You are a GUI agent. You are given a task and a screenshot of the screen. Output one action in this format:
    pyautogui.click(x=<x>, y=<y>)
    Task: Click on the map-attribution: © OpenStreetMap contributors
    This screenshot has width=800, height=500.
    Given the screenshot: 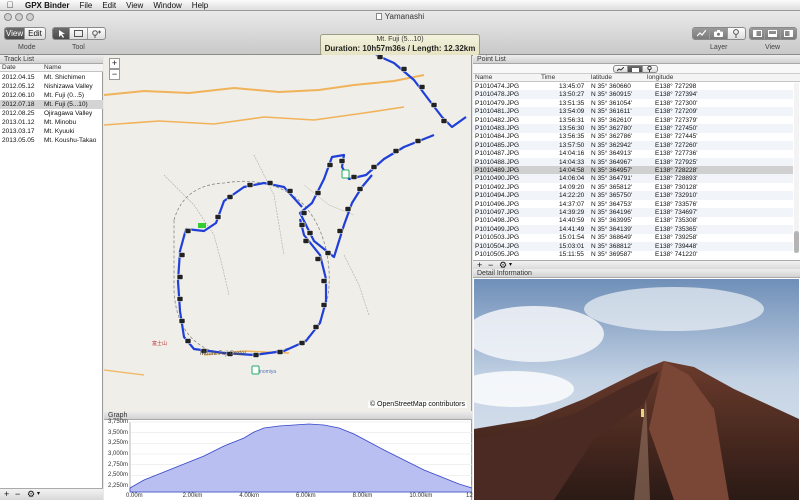 What is the action you would take?
    pyautogui.click(x=417, y=404)
    